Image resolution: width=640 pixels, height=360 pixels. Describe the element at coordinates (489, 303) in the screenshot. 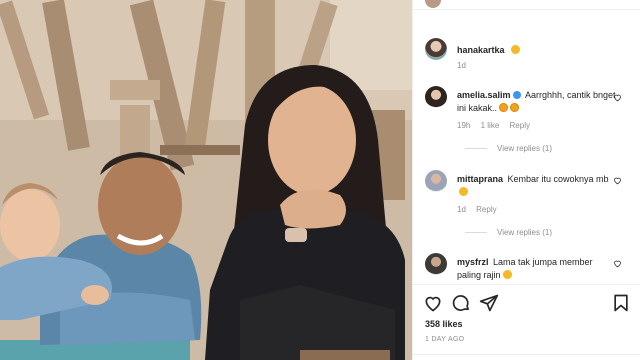

I see `share-icon` at that location.